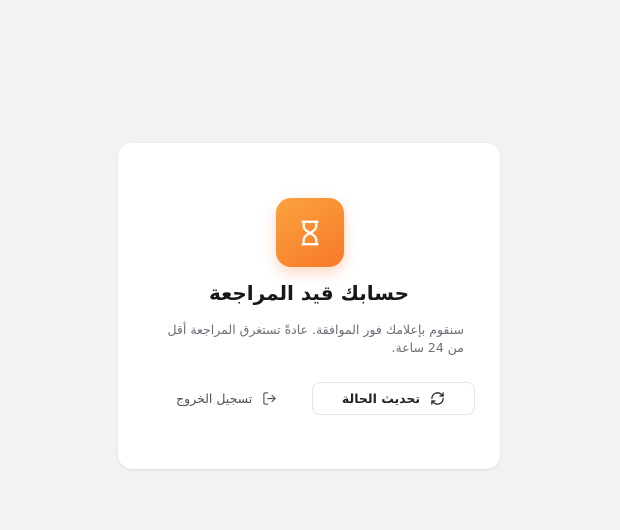  I want to click on hourglass-icon, so click(310, 233).